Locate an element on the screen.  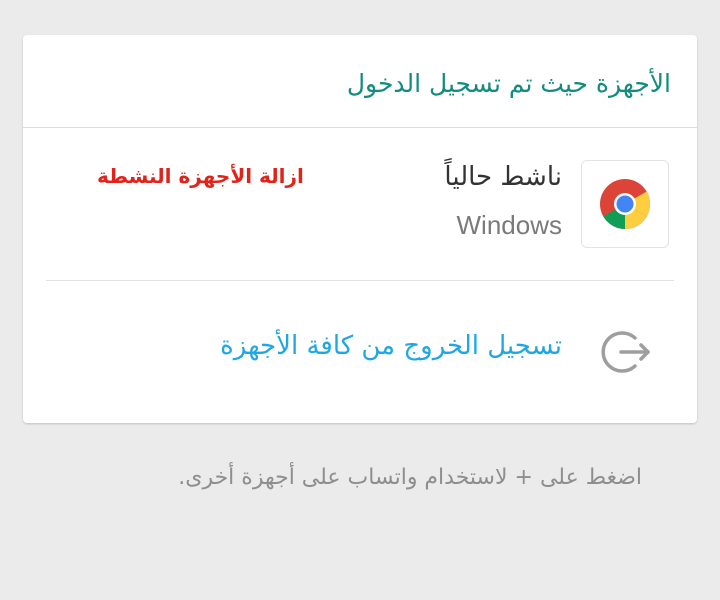
card-title: الأجهزة حيث تم تسجيل الدخول is located at coordinates (508, 83).